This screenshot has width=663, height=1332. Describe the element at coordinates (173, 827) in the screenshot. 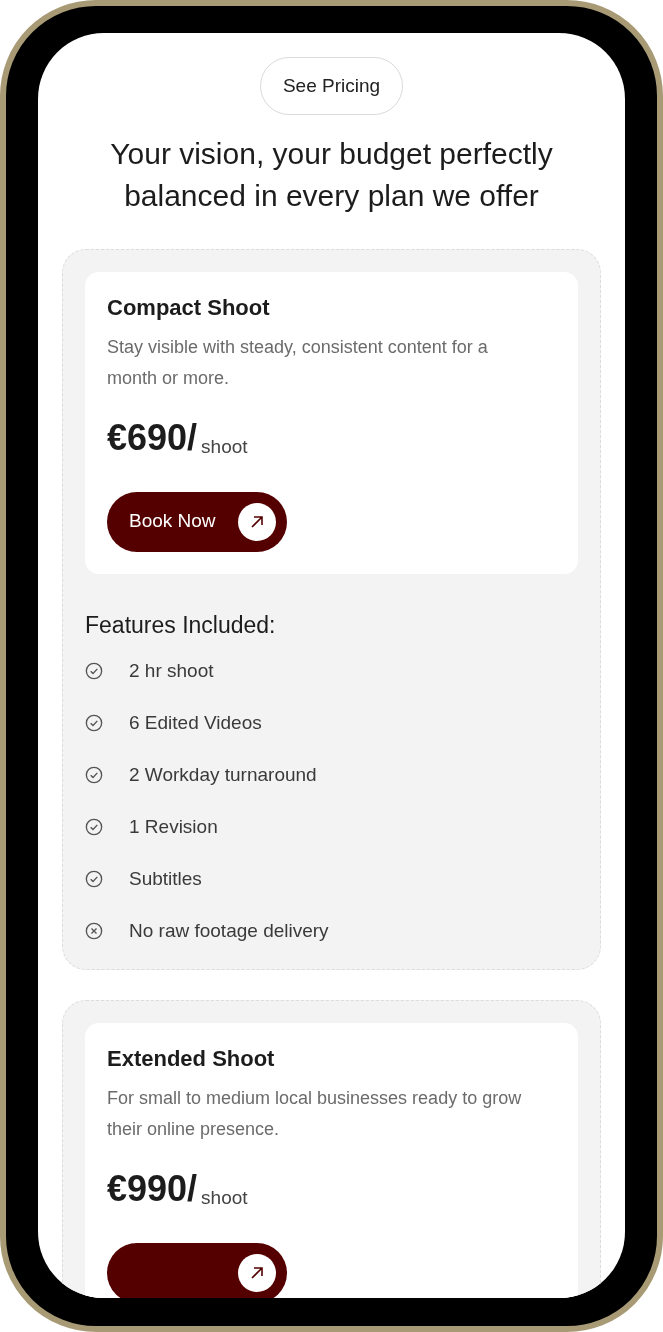

I see `feature-label: 1 Revision` at that location.